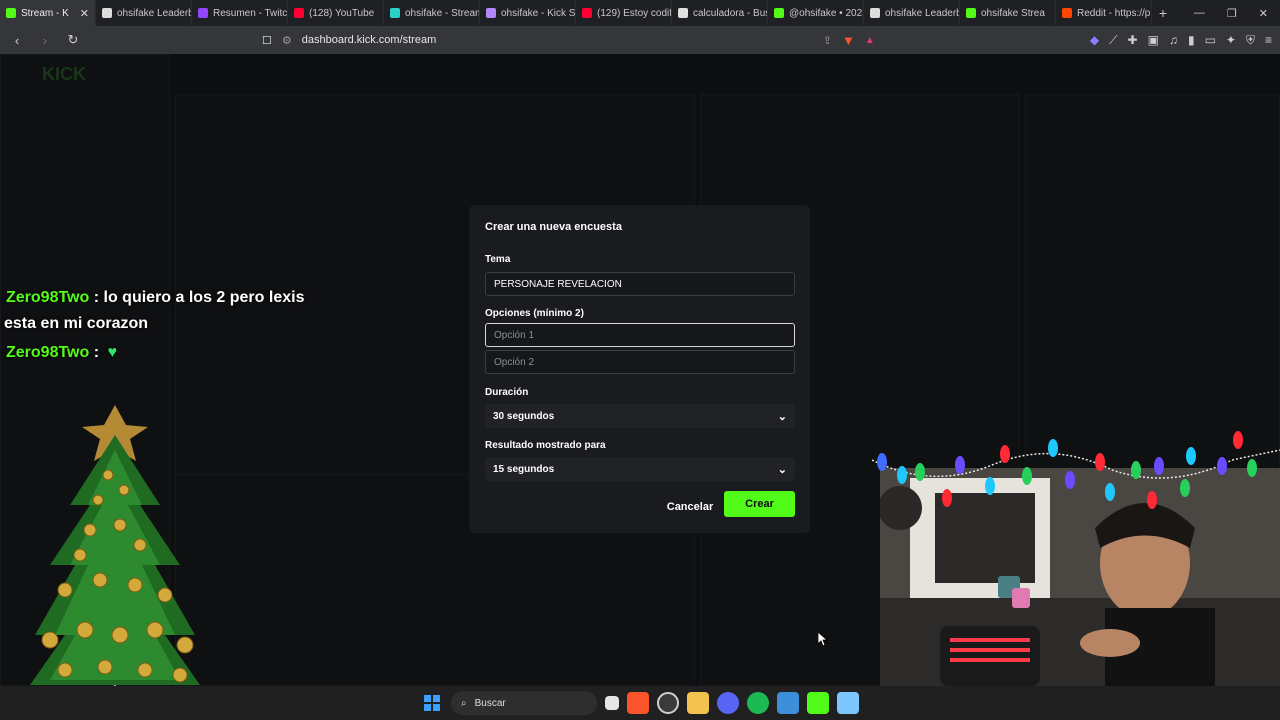  Describe the element at coordinates (467, 40) in the screenshot. I see `url-field: ☐ ⚙ dashboard.kick.com/stream ⇪` at that location.